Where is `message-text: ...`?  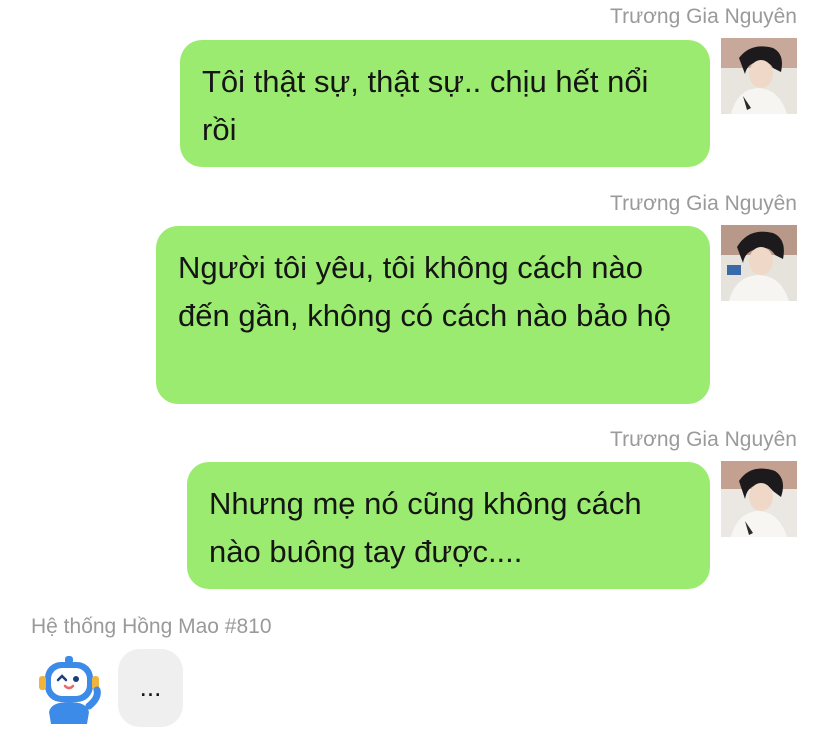 message-text: ... is located at coordinates (150, 687).